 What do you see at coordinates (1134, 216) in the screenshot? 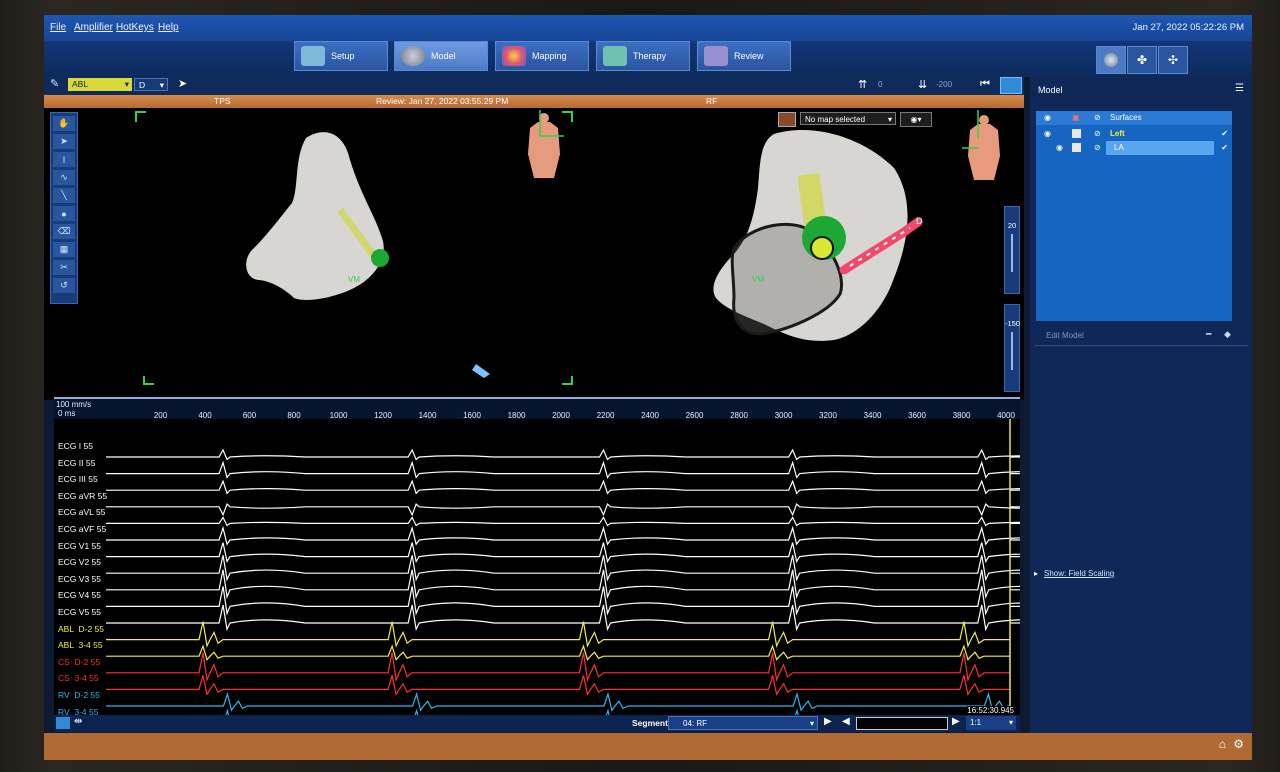
I see `surface-tree: ◉ ▣ ⊘ Surfaces ◉ ⊘ Left ✔ ◉ ⊘ LA ✔` at bounding box center [1134, 216].